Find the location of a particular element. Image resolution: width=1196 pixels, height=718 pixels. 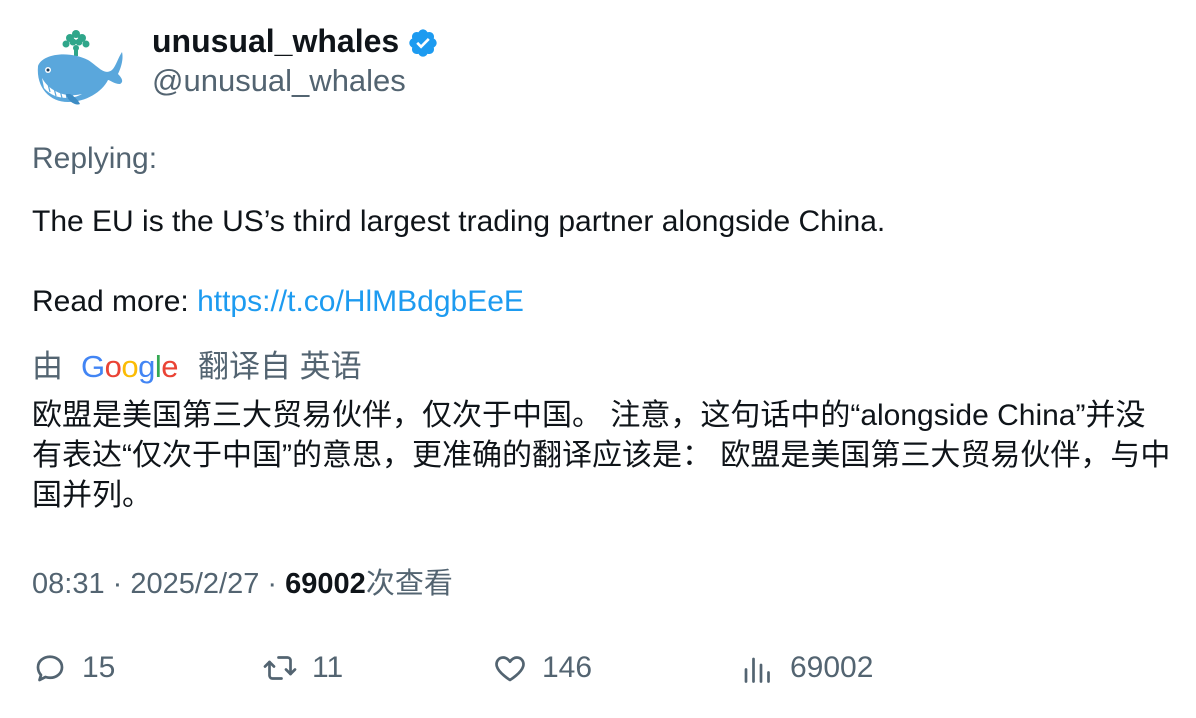

views-count: 69002 is located at coordinates (325, 584).